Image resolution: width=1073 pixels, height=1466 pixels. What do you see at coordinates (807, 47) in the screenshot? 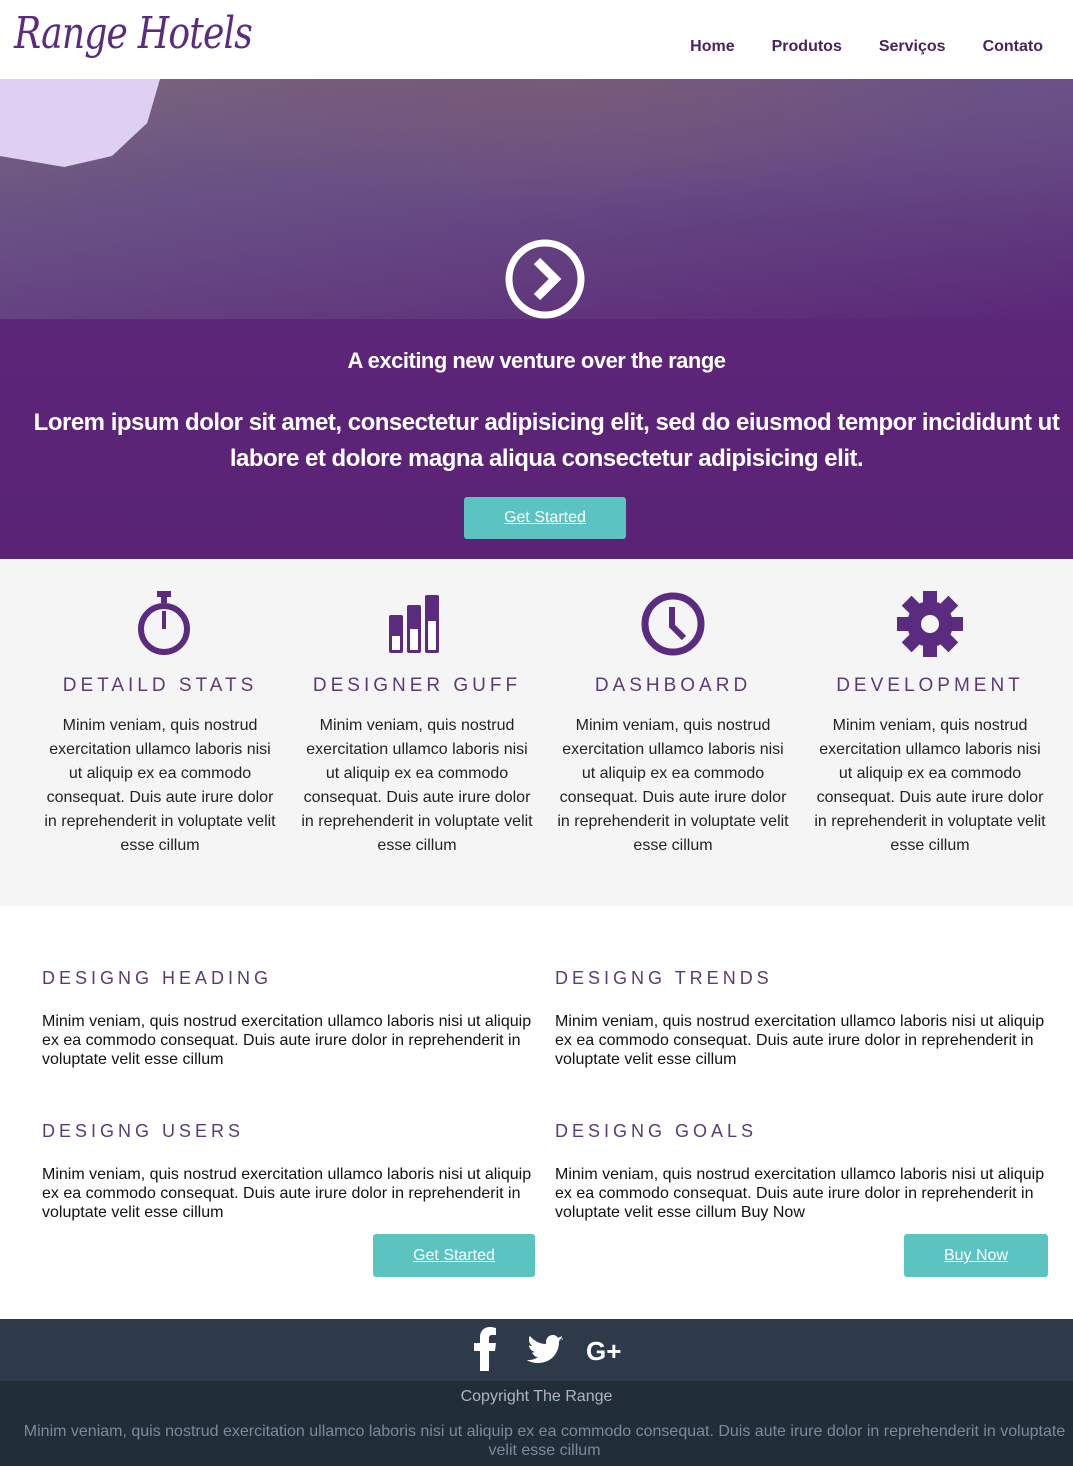
I see `nav-produtos: Produtos` at bounding box center [807, 47].